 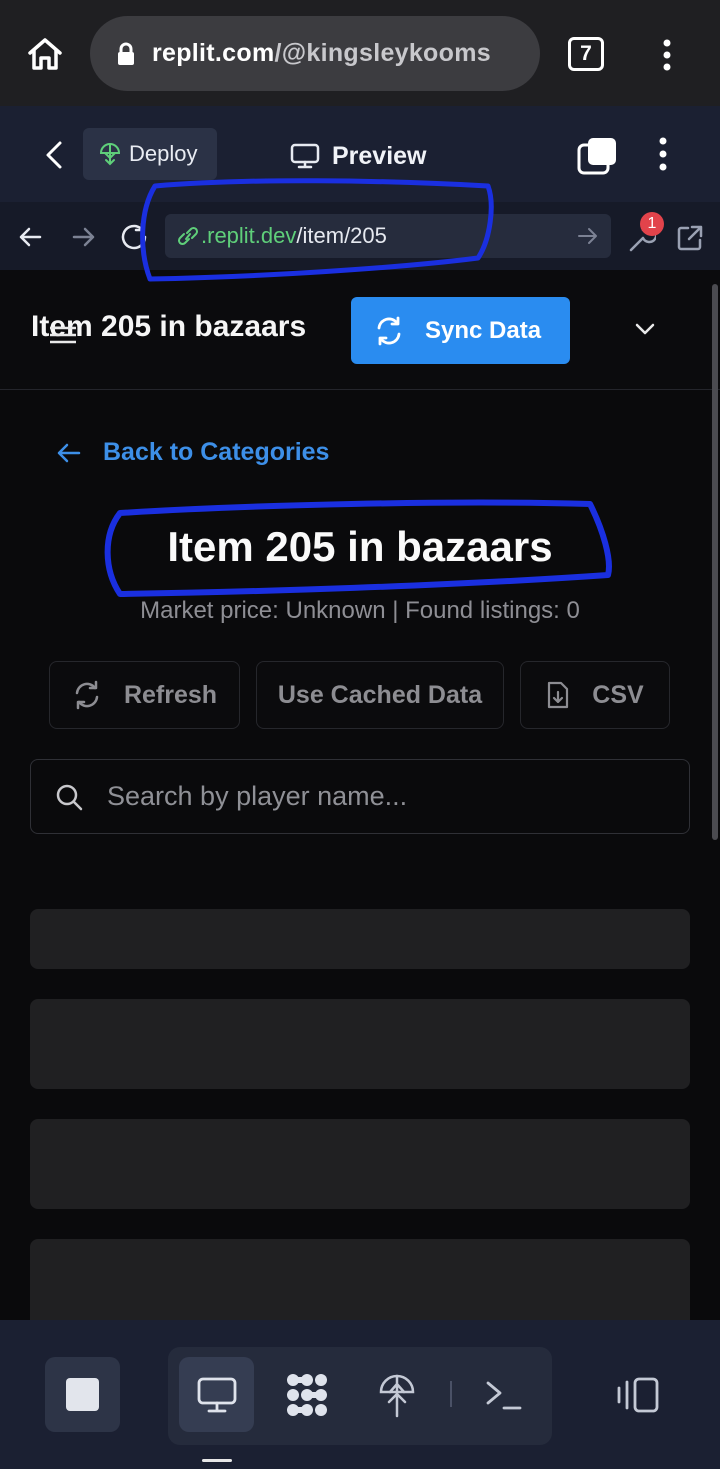 What do you see at coordinates (652, 224) in the screenshot?
I see `notification-badge: 1` at bounding box center [652, 224].